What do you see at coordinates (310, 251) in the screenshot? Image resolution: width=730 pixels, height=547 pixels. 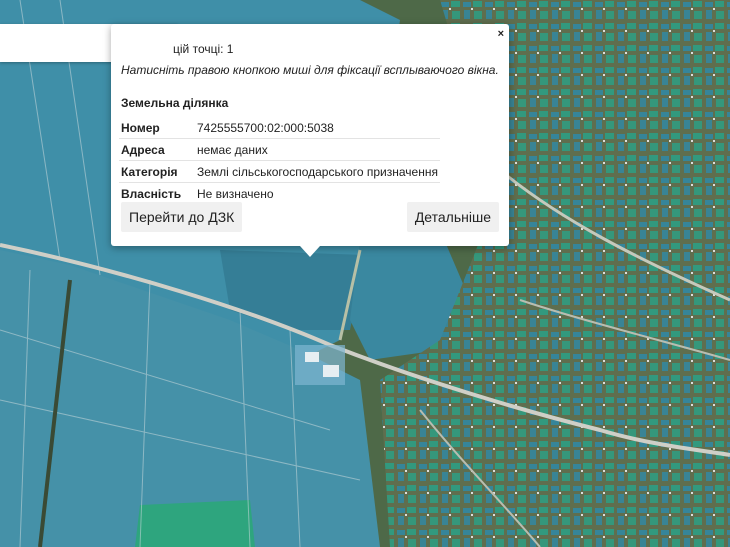 I see `popup-pointer` at bounding box center [310, 251].